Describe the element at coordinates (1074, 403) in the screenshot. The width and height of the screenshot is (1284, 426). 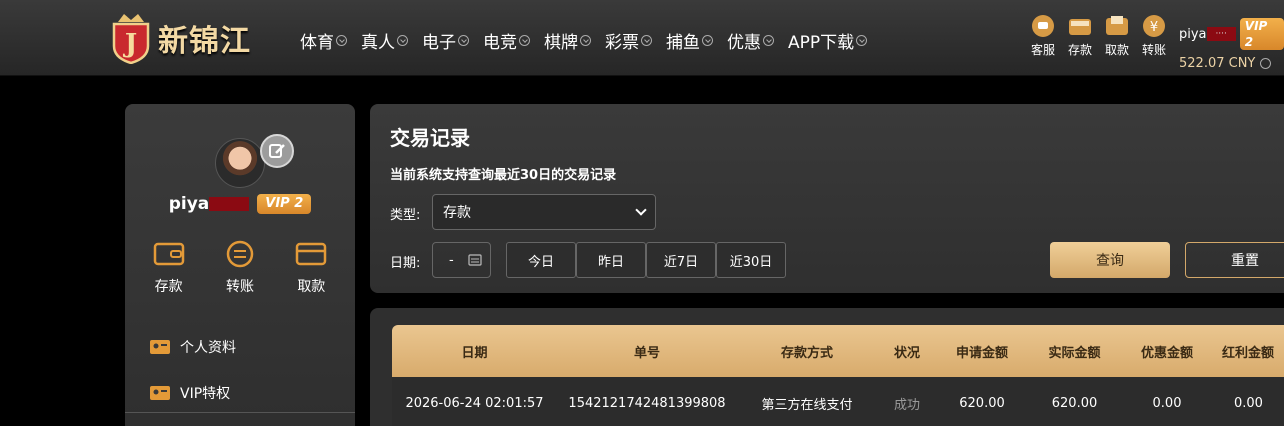
I see `cell-actual-amount: 620.00` at that location.